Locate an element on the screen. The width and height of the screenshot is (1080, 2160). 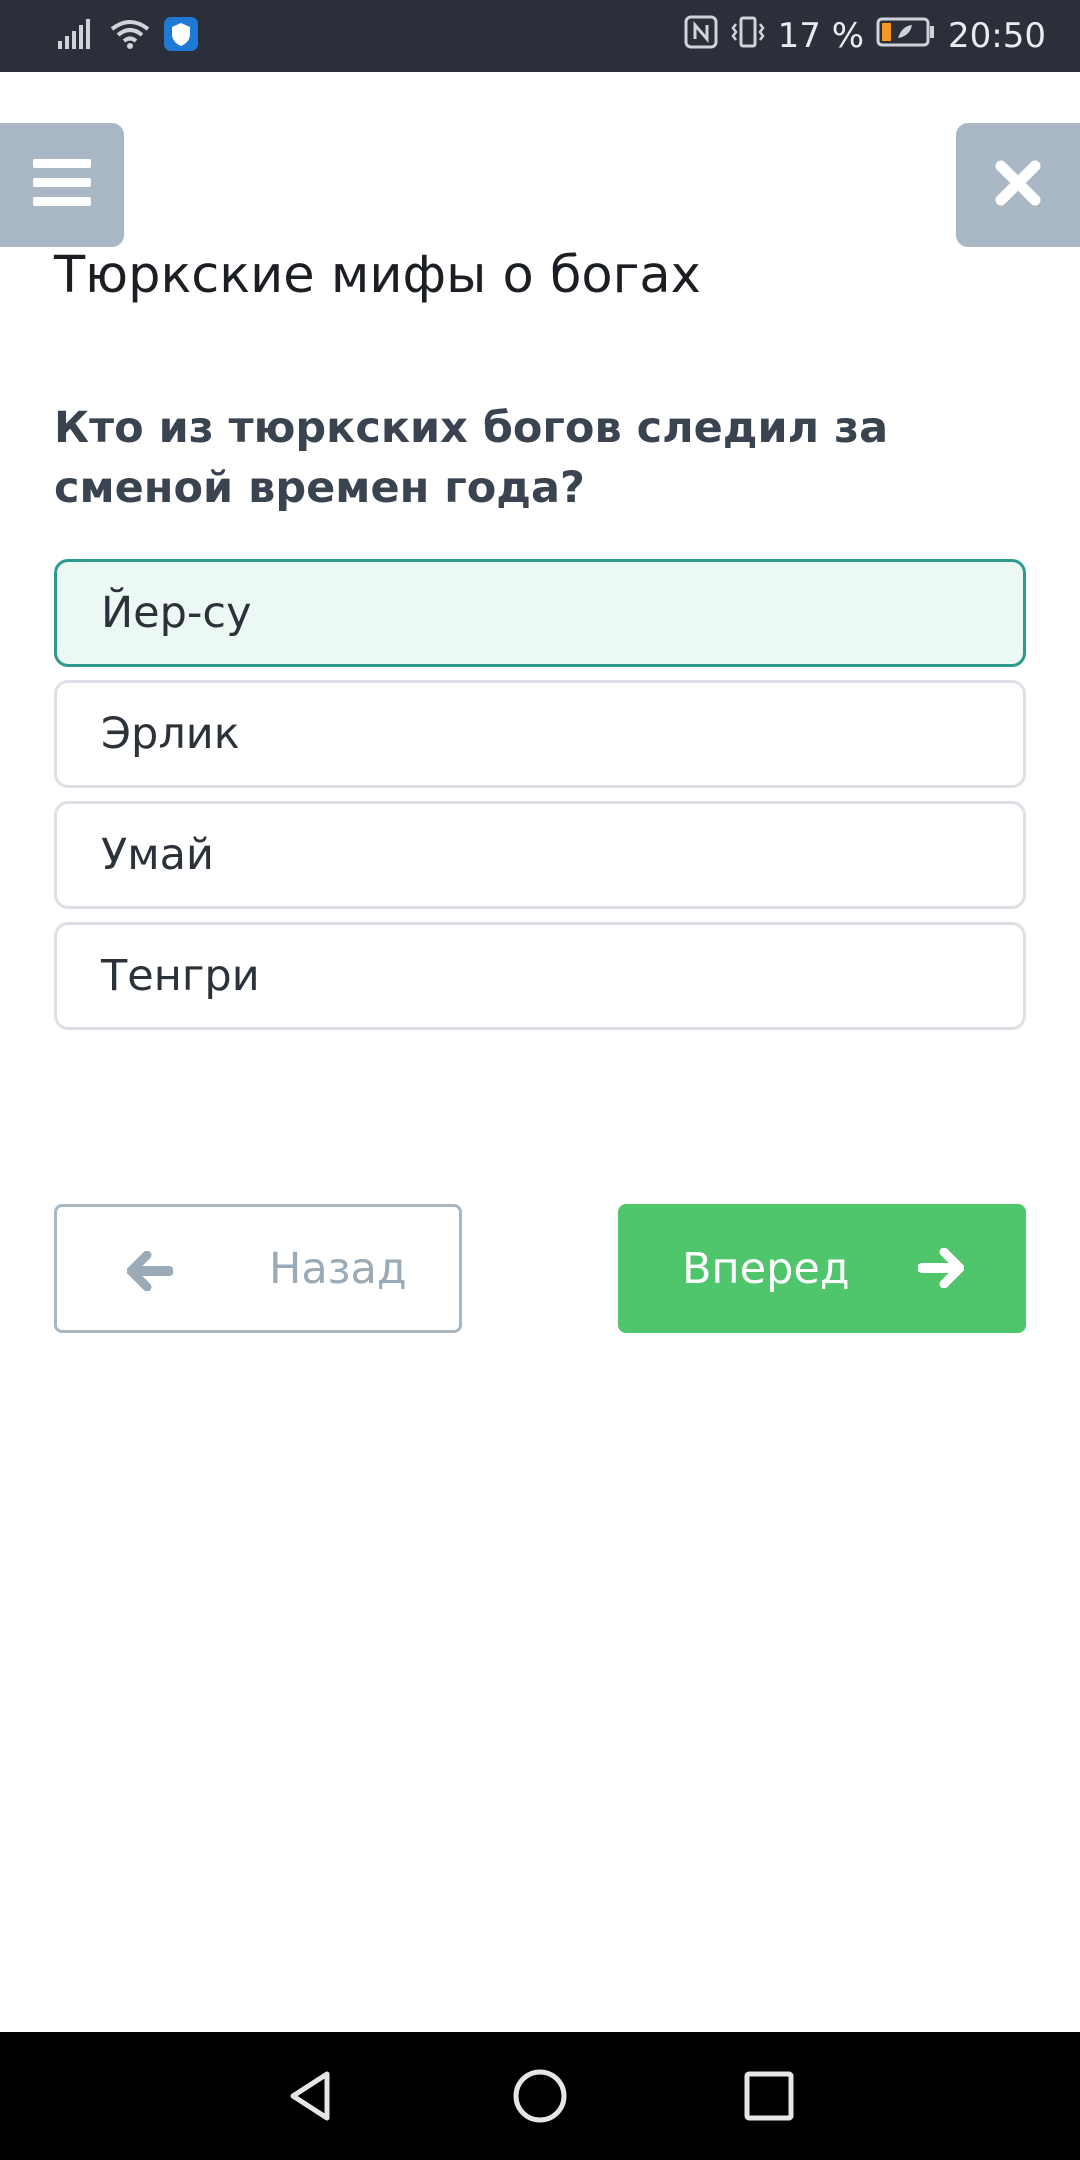
answer-option: Тенгри is located at coordinates (540, 976).